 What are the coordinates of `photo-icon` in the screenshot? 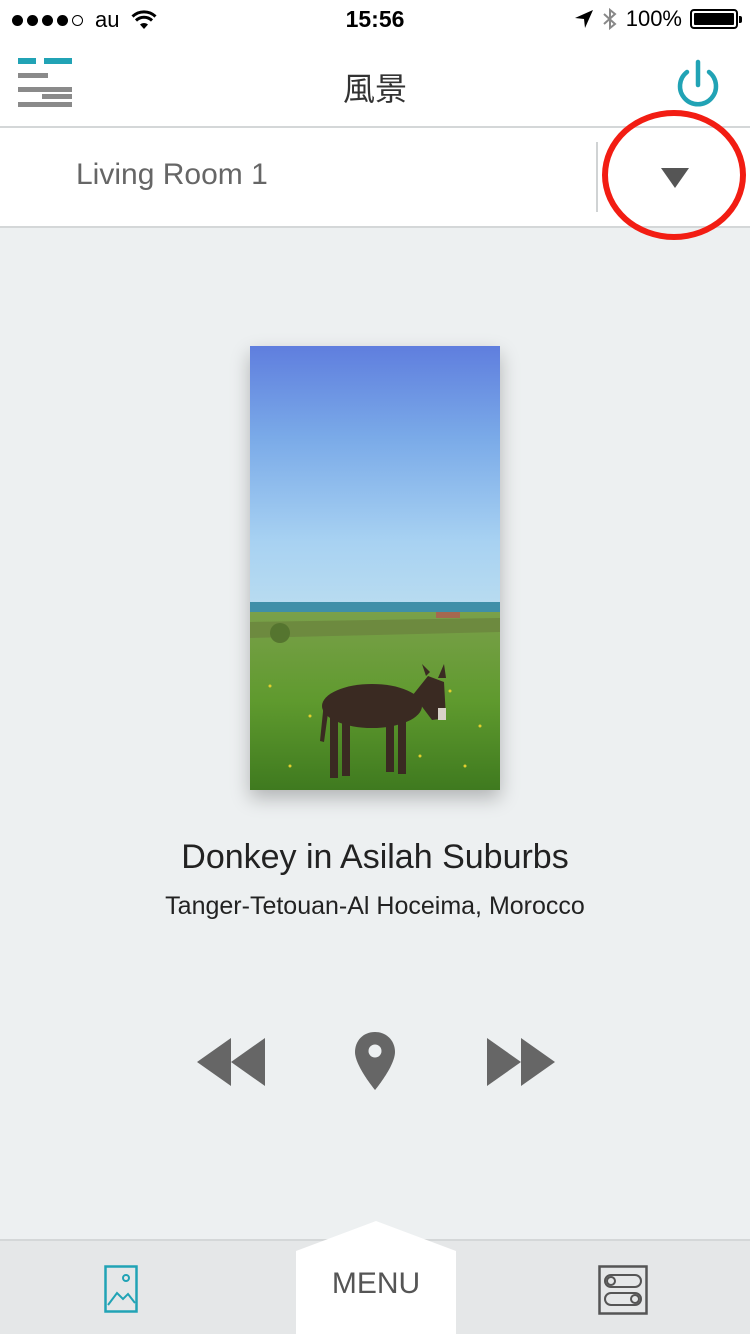 It's located at (125, 1290).